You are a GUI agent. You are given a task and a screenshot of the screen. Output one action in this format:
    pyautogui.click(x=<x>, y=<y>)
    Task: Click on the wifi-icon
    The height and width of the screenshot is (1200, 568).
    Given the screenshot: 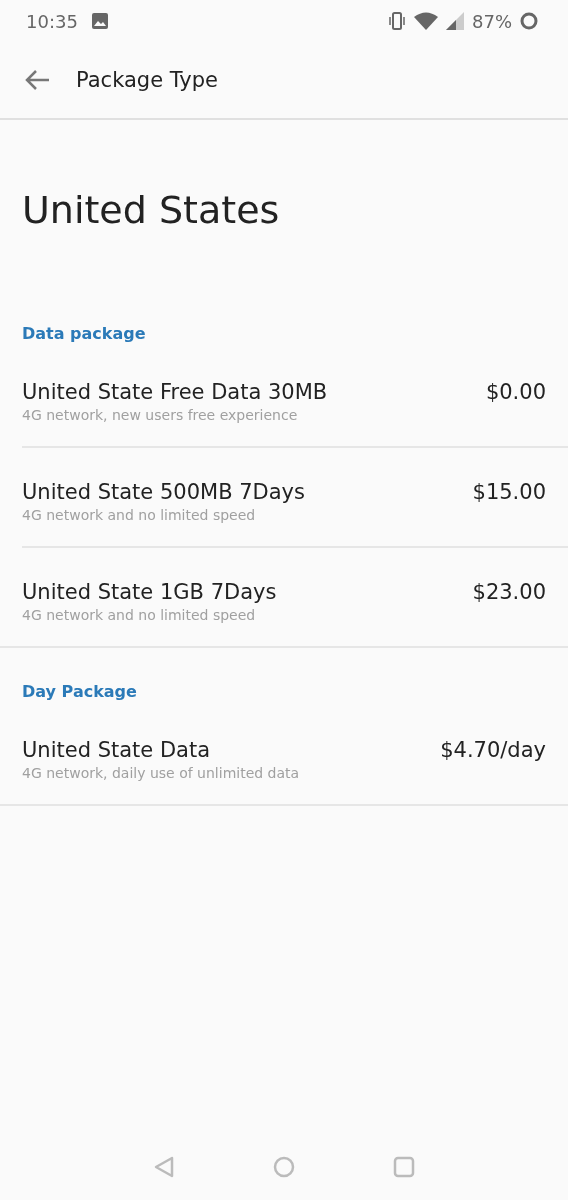 What is the action you would take?
    pyautogui.click(x=426, y=21)
    